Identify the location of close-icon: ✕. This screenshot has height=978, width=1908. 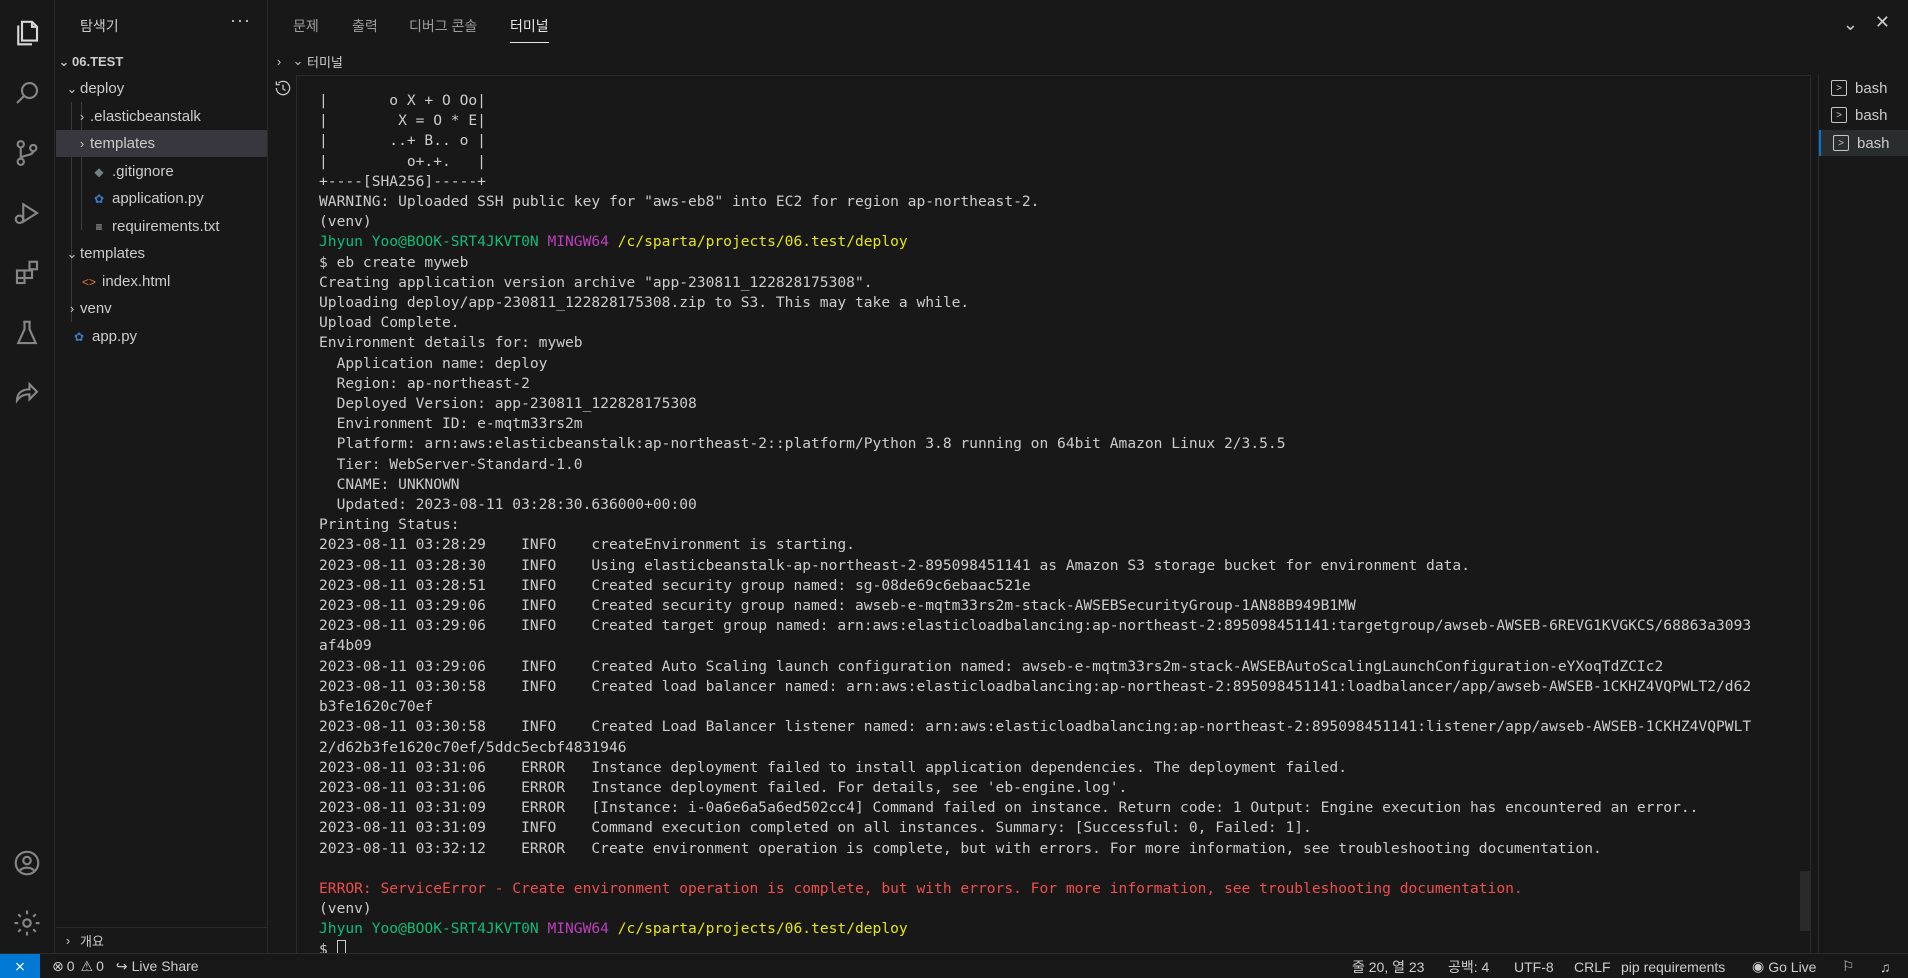
(1882, 22).